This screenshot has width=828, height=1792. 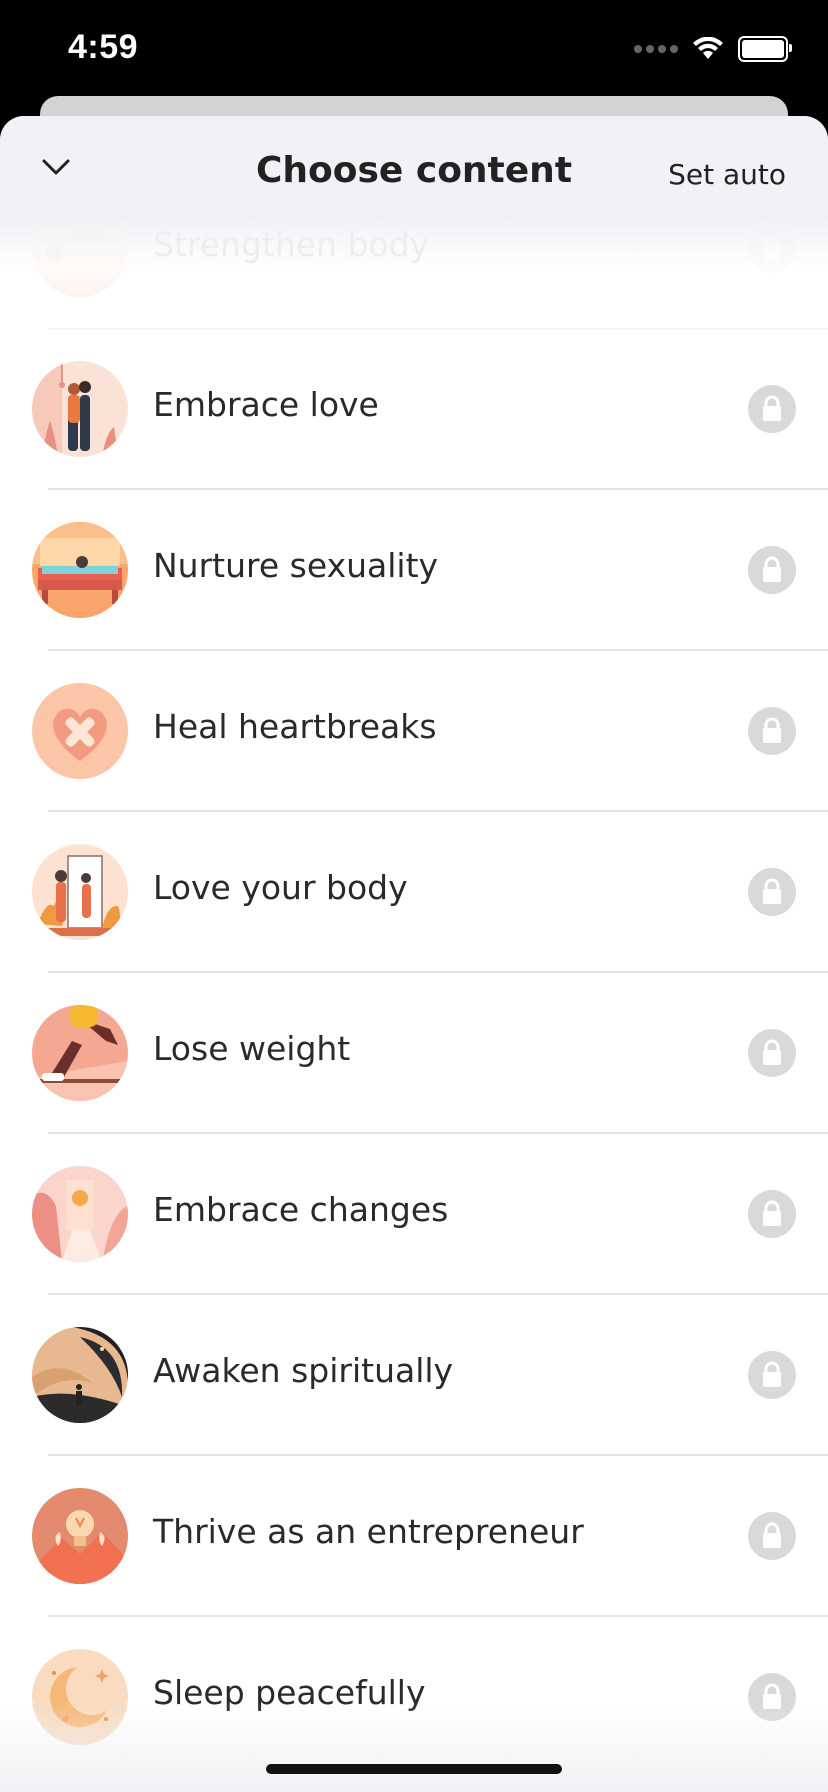 What do you see at coordinates (303, 1370) in the screenshot?
I see `list-item-label: Awaken spiritually` at bounding box center [303, 1370].